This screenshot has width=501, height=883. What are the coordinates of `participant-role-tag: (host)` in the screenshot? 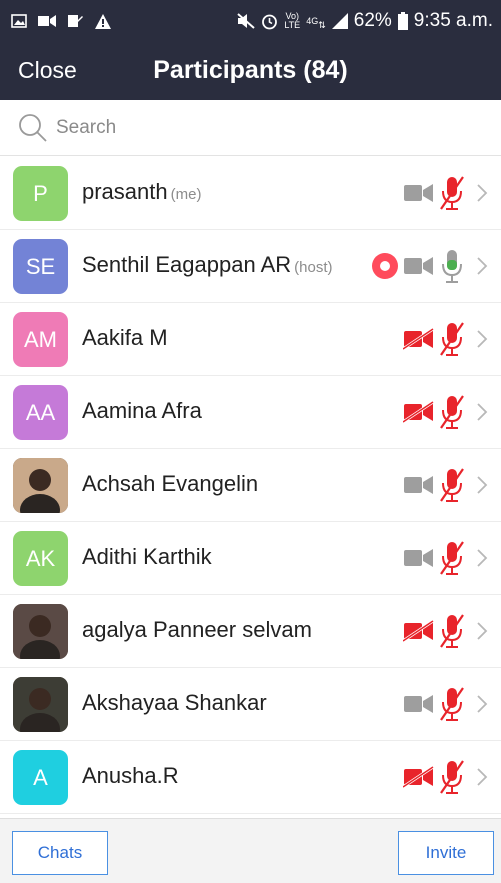 It's located at (313, 267).